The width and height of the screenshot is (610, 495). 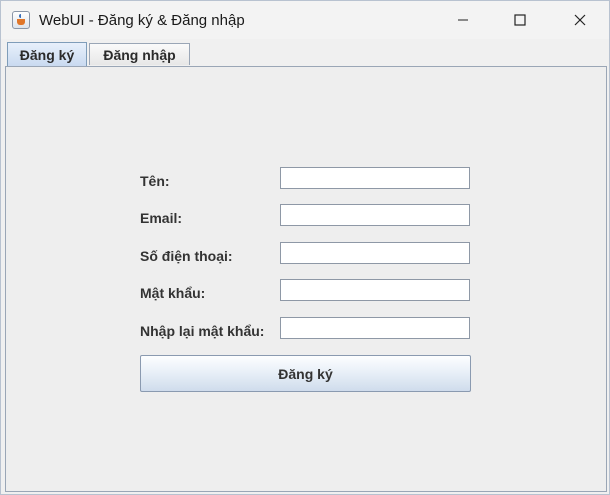 I want to click on close-icon, so click(x=580, y=20).